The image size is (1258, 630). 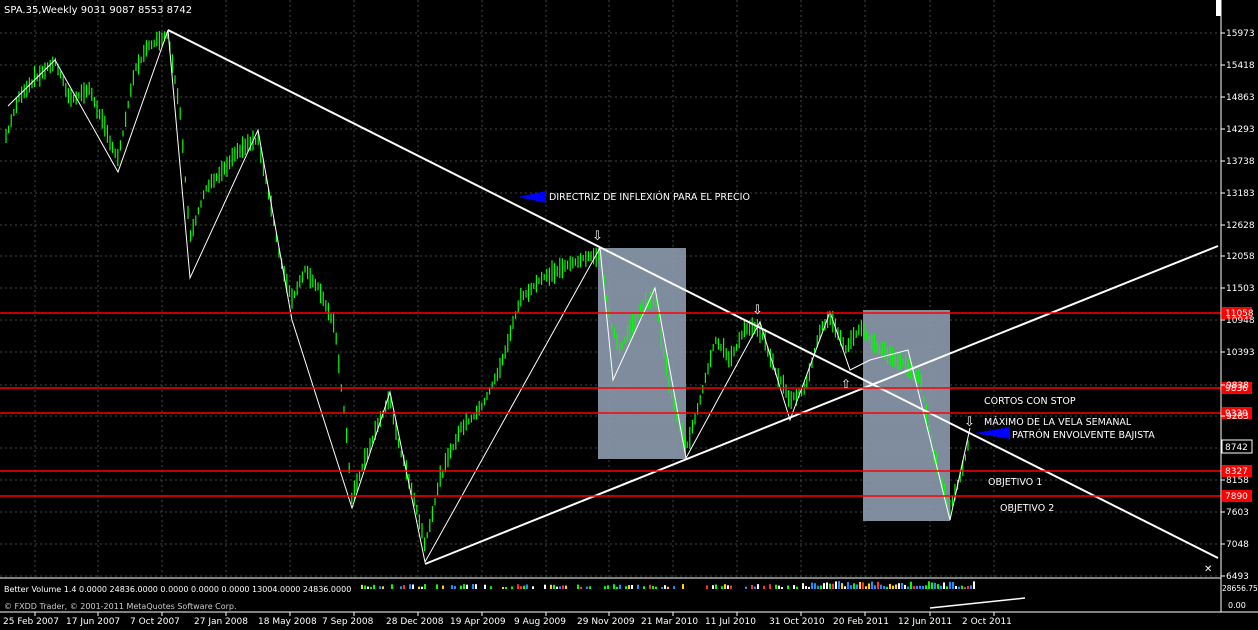 I want to click on annotation-maximo: MÁXIMO DE LA VELA SEMANAL, so click(x=1058, y=422).